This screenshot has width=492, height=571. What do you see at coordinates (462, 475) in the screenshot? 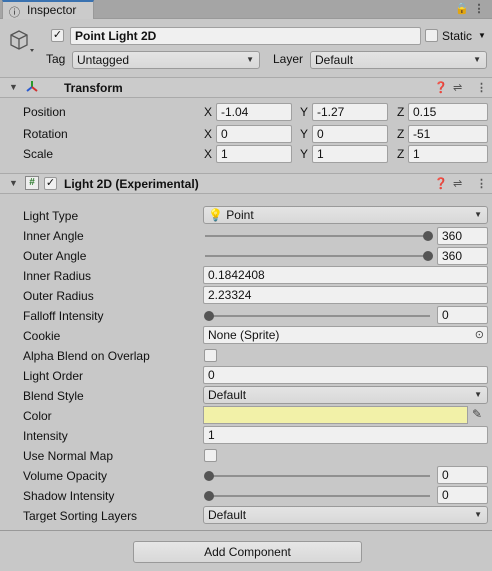
I see `volume-field: 0` at bounding box center [462, 475].